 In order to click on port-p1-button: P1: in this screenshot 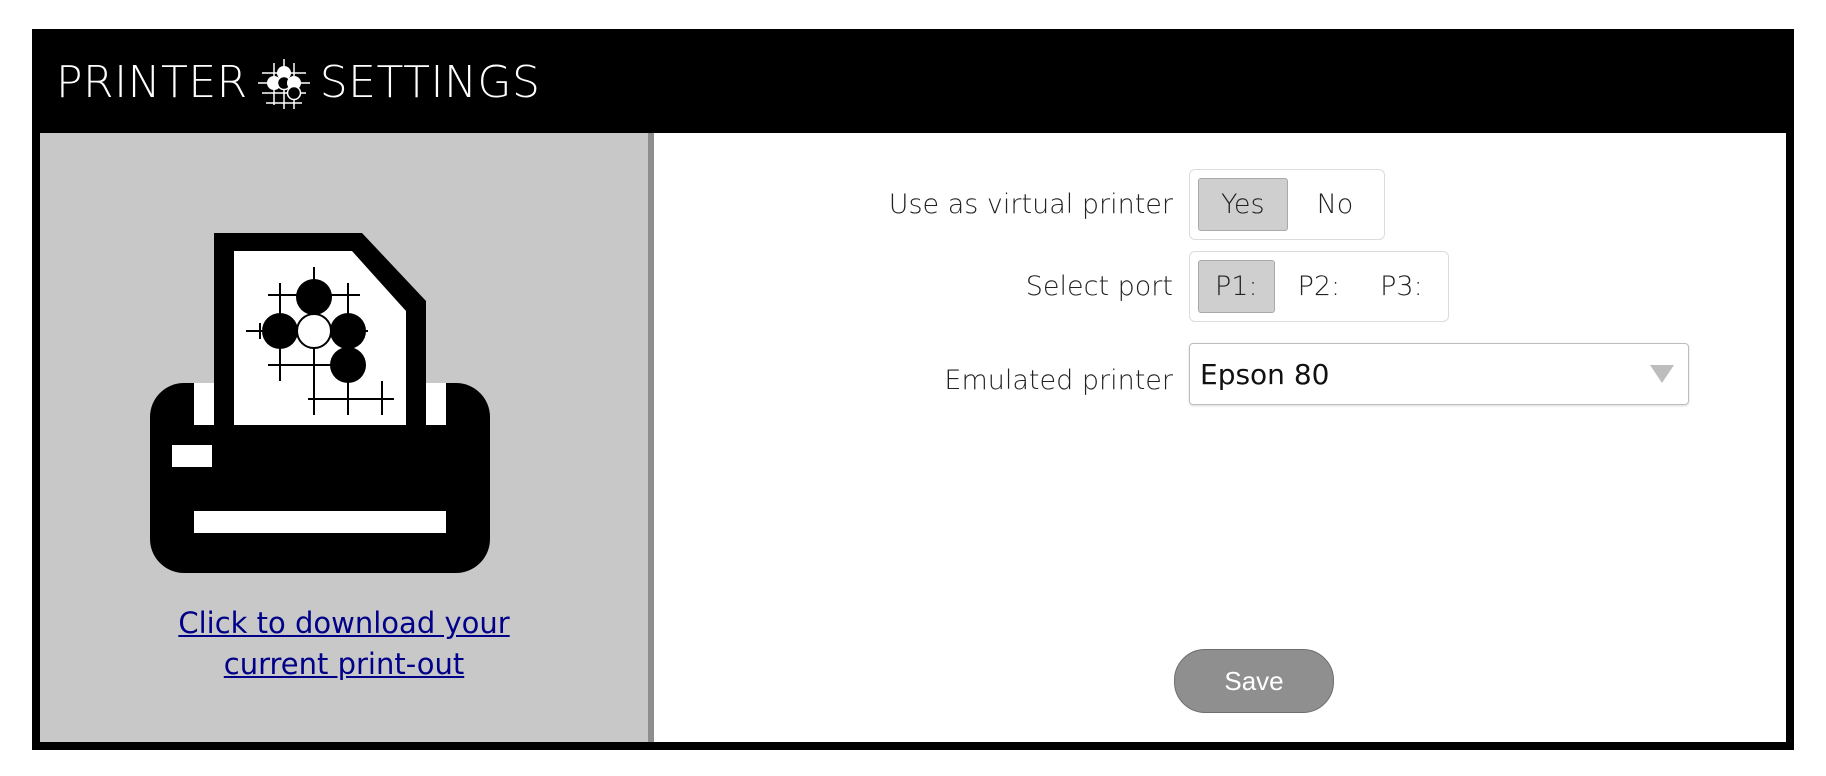, I will do `click(1236, 286)`.